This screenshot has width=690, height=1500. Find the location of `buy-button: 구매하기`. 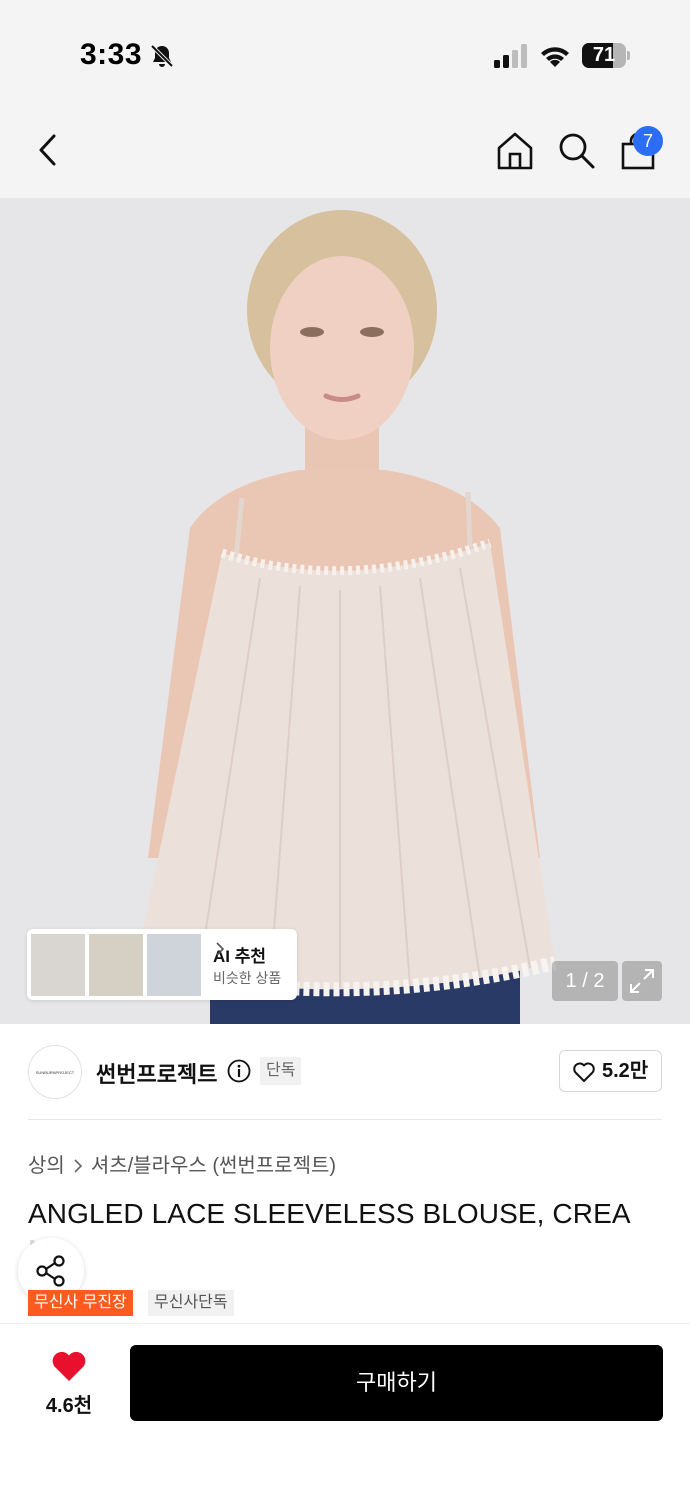

buy-button: 구매하기 is located at coordinates (396, 1383).